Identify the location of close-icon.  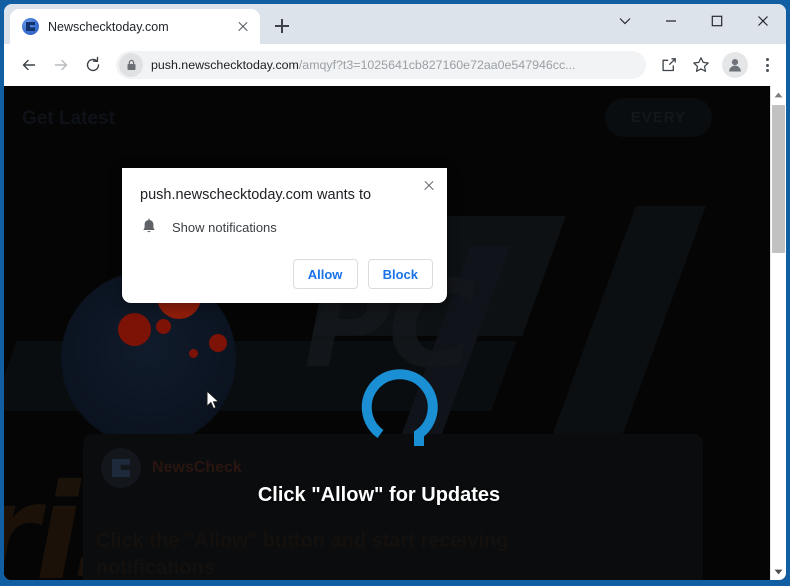
(429, 185).